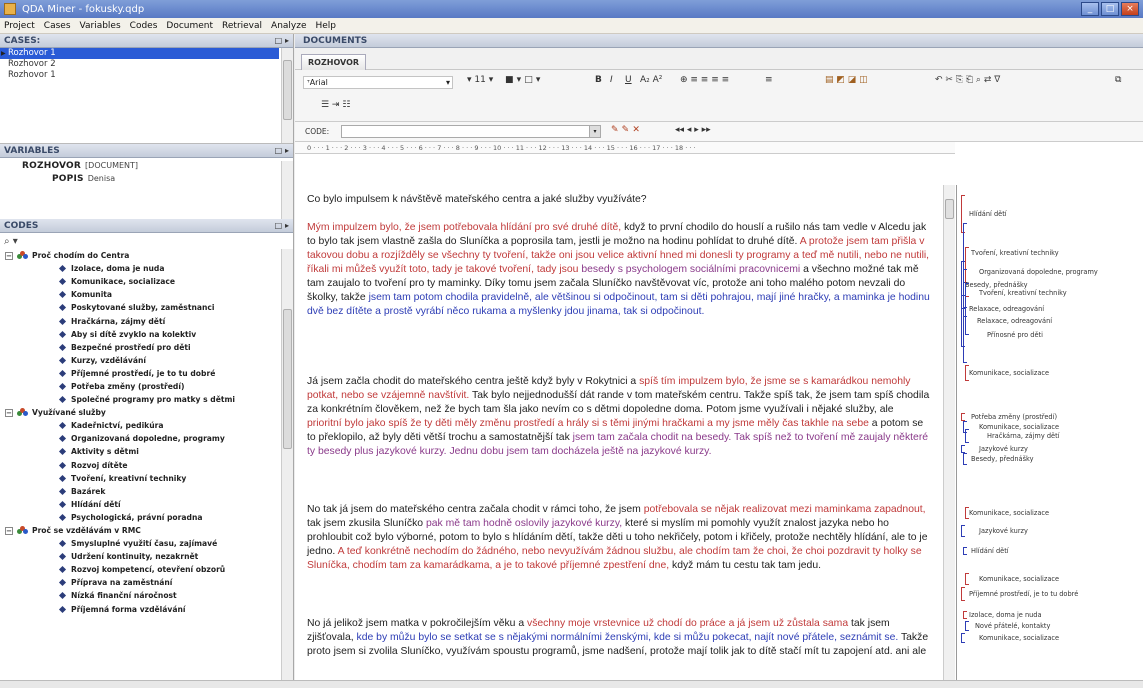 This screenshot has height=688, width=1143. Describe the element at coordinates (846, 80) in the screenshot. I see `open-icon: ▤ ◩ ◪ ◫` at that location.